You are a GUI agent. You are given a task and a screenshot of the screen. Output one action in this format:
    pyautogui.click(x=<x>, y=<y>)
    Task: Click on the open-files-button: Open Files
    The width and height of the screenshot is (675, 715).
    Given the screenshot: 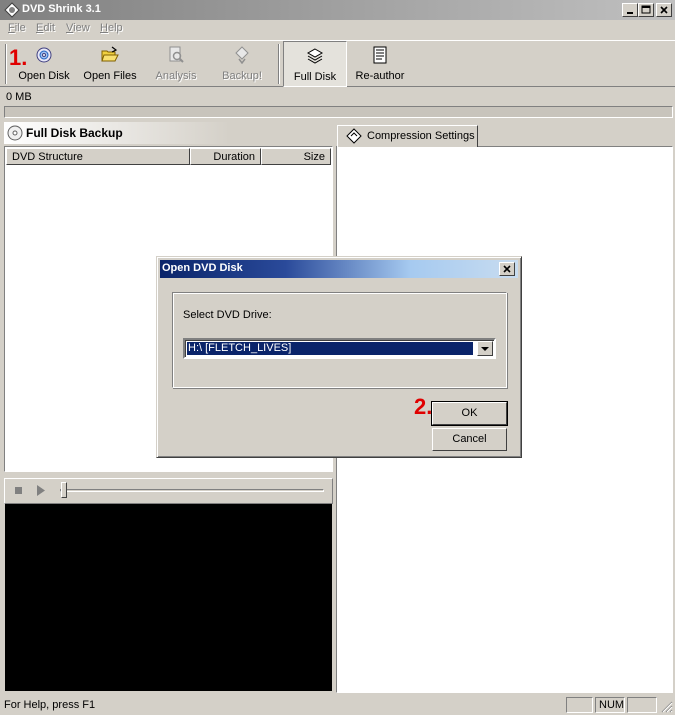 What is the action you would take?
    pyautogui.click(x=110, y=64)
    